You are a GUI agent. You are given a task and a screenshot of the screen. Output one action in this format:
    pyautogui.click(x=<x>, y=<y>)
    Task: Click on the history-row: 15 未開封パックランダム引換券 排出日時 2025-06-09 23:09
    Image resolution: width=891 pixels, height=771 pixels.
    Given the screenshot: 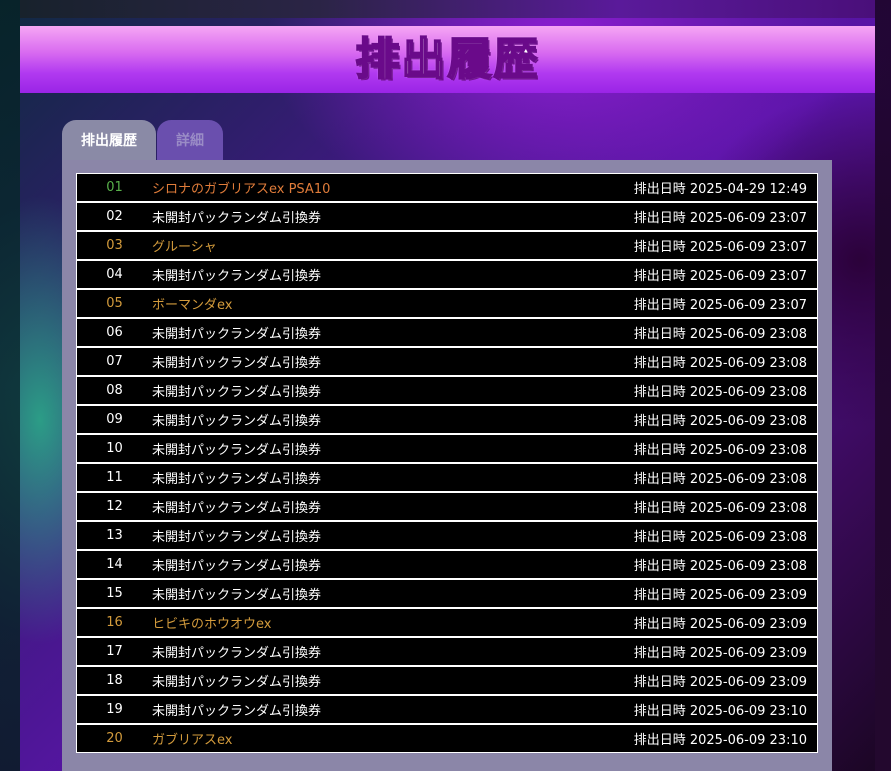 What is the action you would take?
    pyautogui.click(x=447, y=593)
    